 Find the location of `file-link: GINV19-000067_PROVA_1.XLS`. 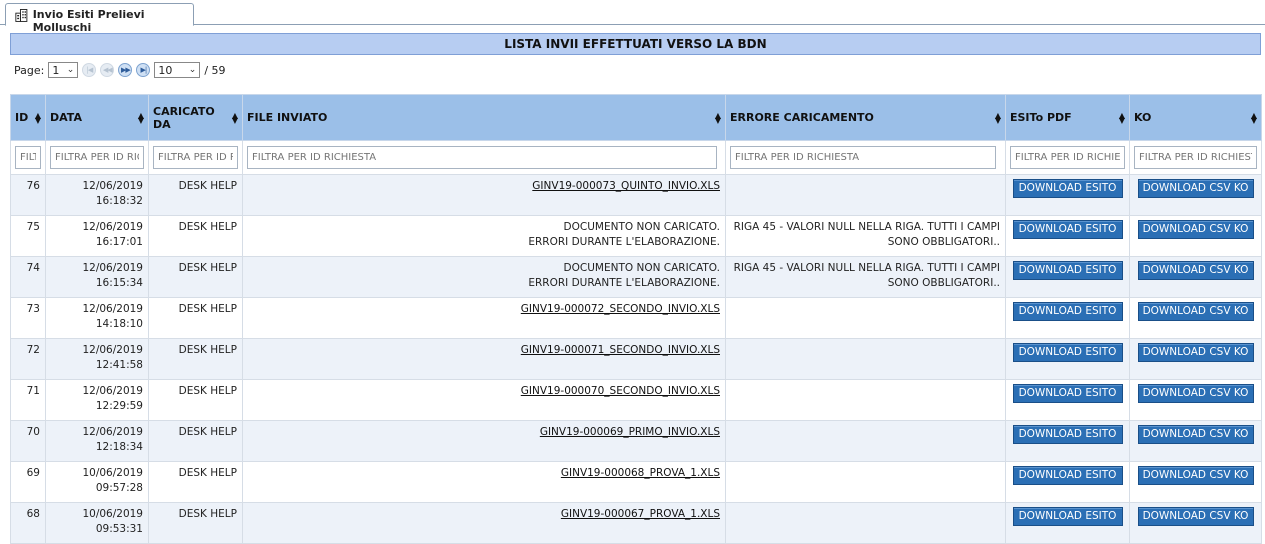

file-link: GINV19-000067_PROVA_1.XLS is located at coordinates (640, 514).